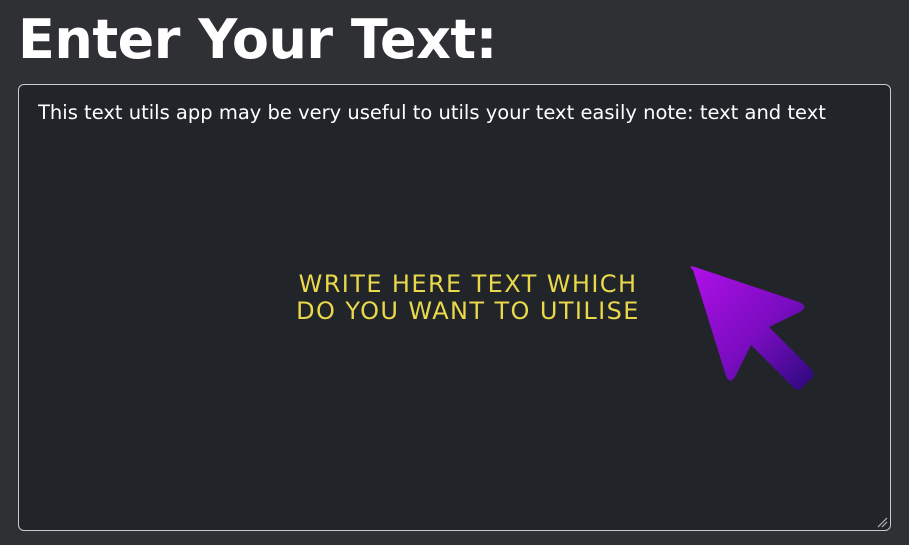  I want to click on page-heading: Enter Your Text:, so click(257, 39).